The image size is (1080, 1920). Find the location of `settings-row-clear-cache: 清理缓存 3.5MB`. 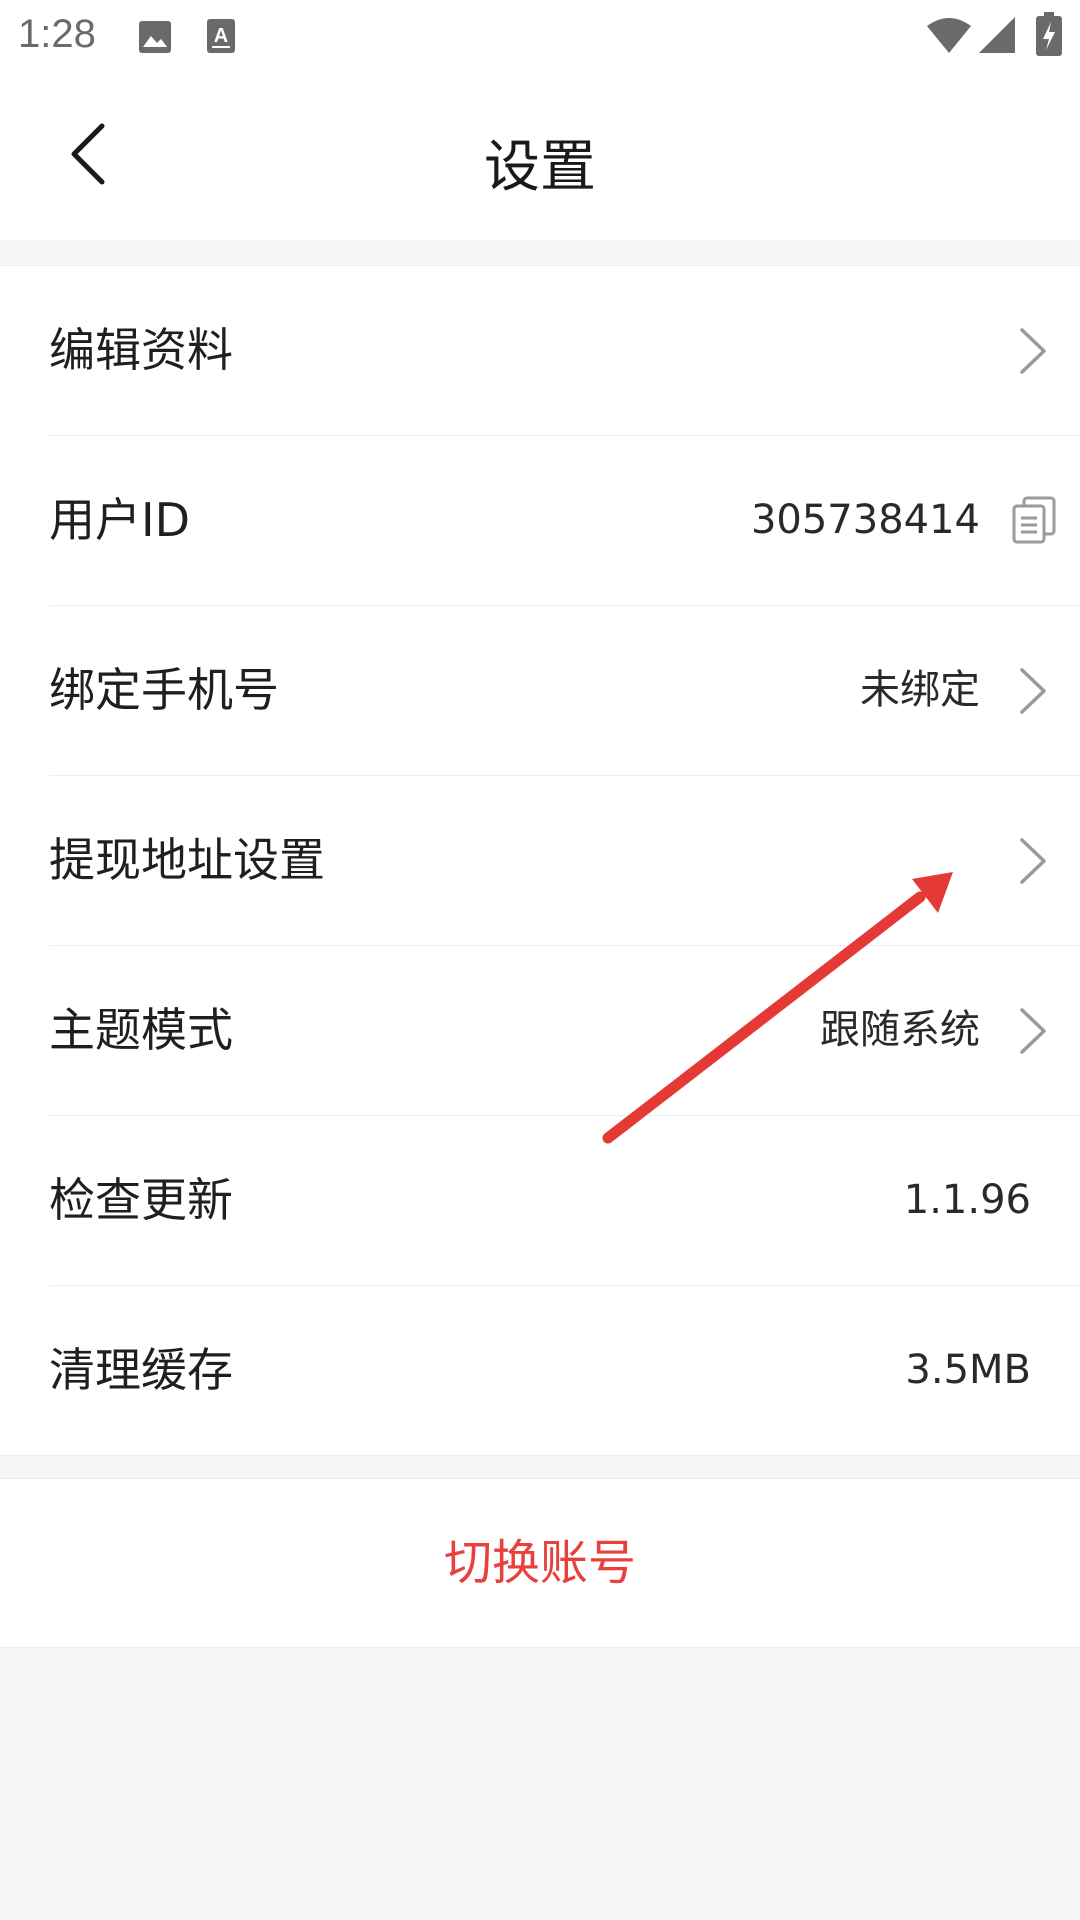

settings-row-clear-cache: 清理缓存 3.5MB is located at coordinates (564, 1370).